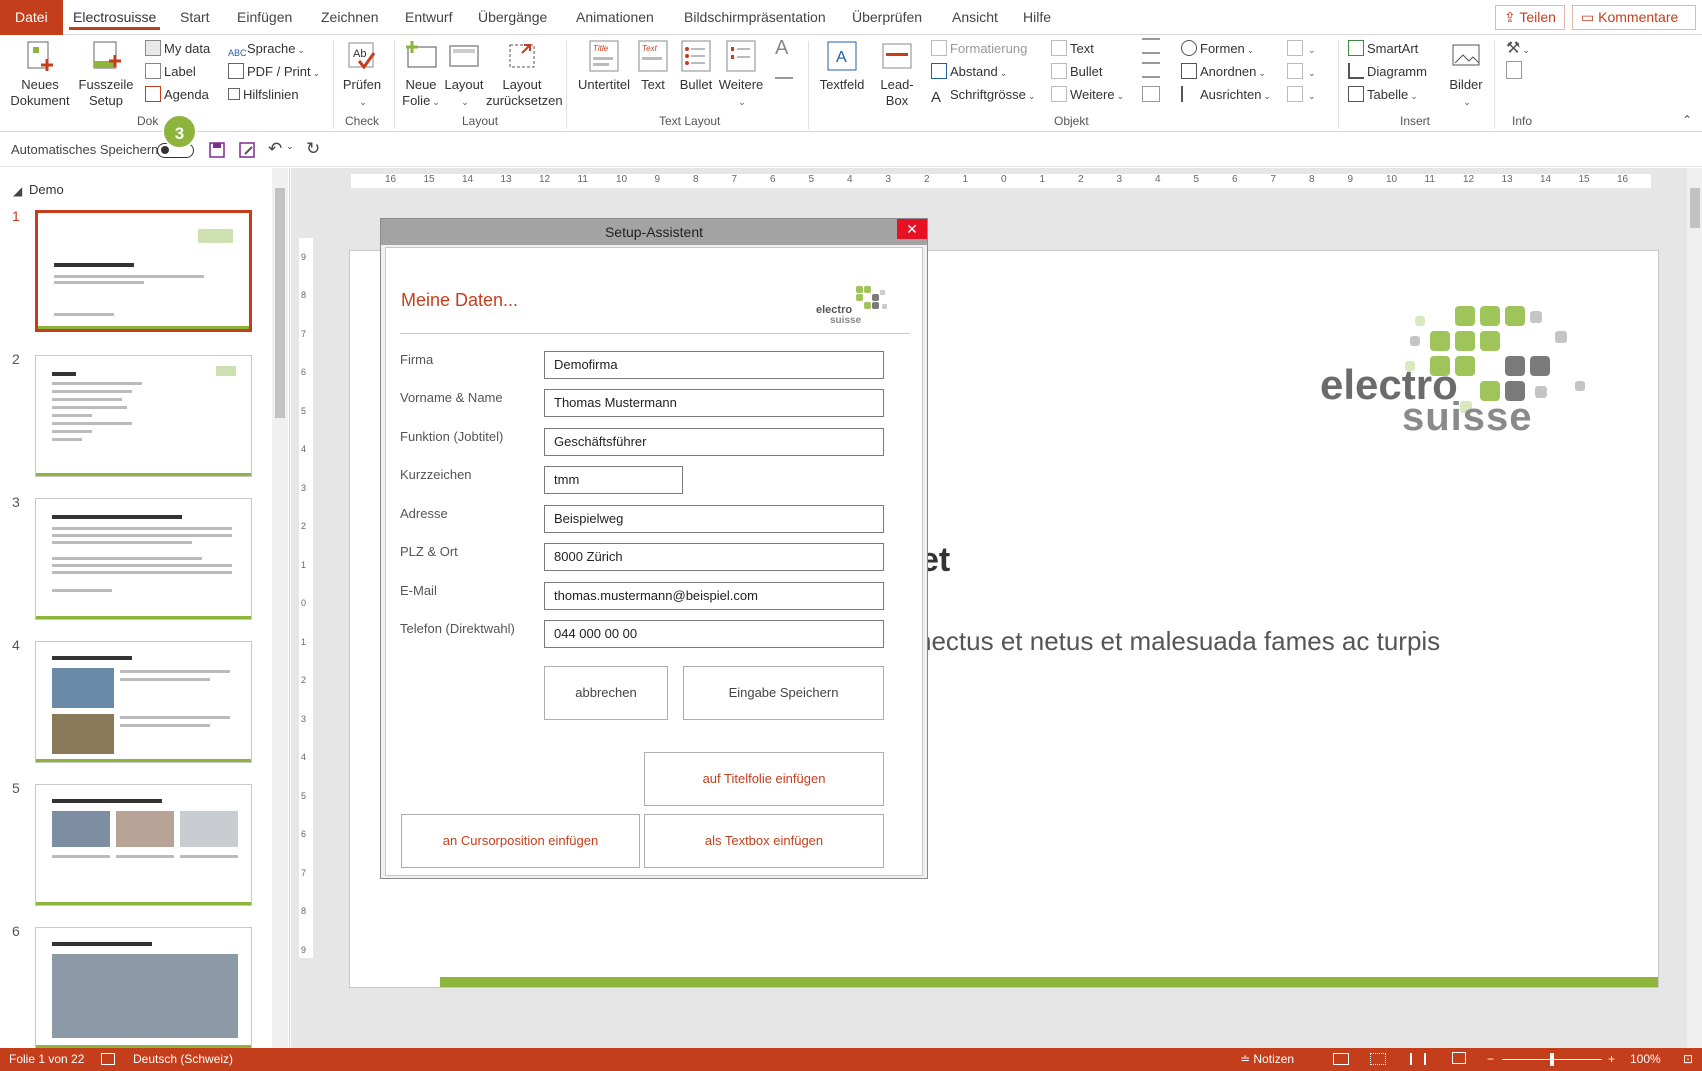 The height and width of the screenshot is (1071, 1702). What do you see at coordinates (1694, 608) in the screenshot?
I see `editor-scrollbar` at bounding box center [1694, 608].